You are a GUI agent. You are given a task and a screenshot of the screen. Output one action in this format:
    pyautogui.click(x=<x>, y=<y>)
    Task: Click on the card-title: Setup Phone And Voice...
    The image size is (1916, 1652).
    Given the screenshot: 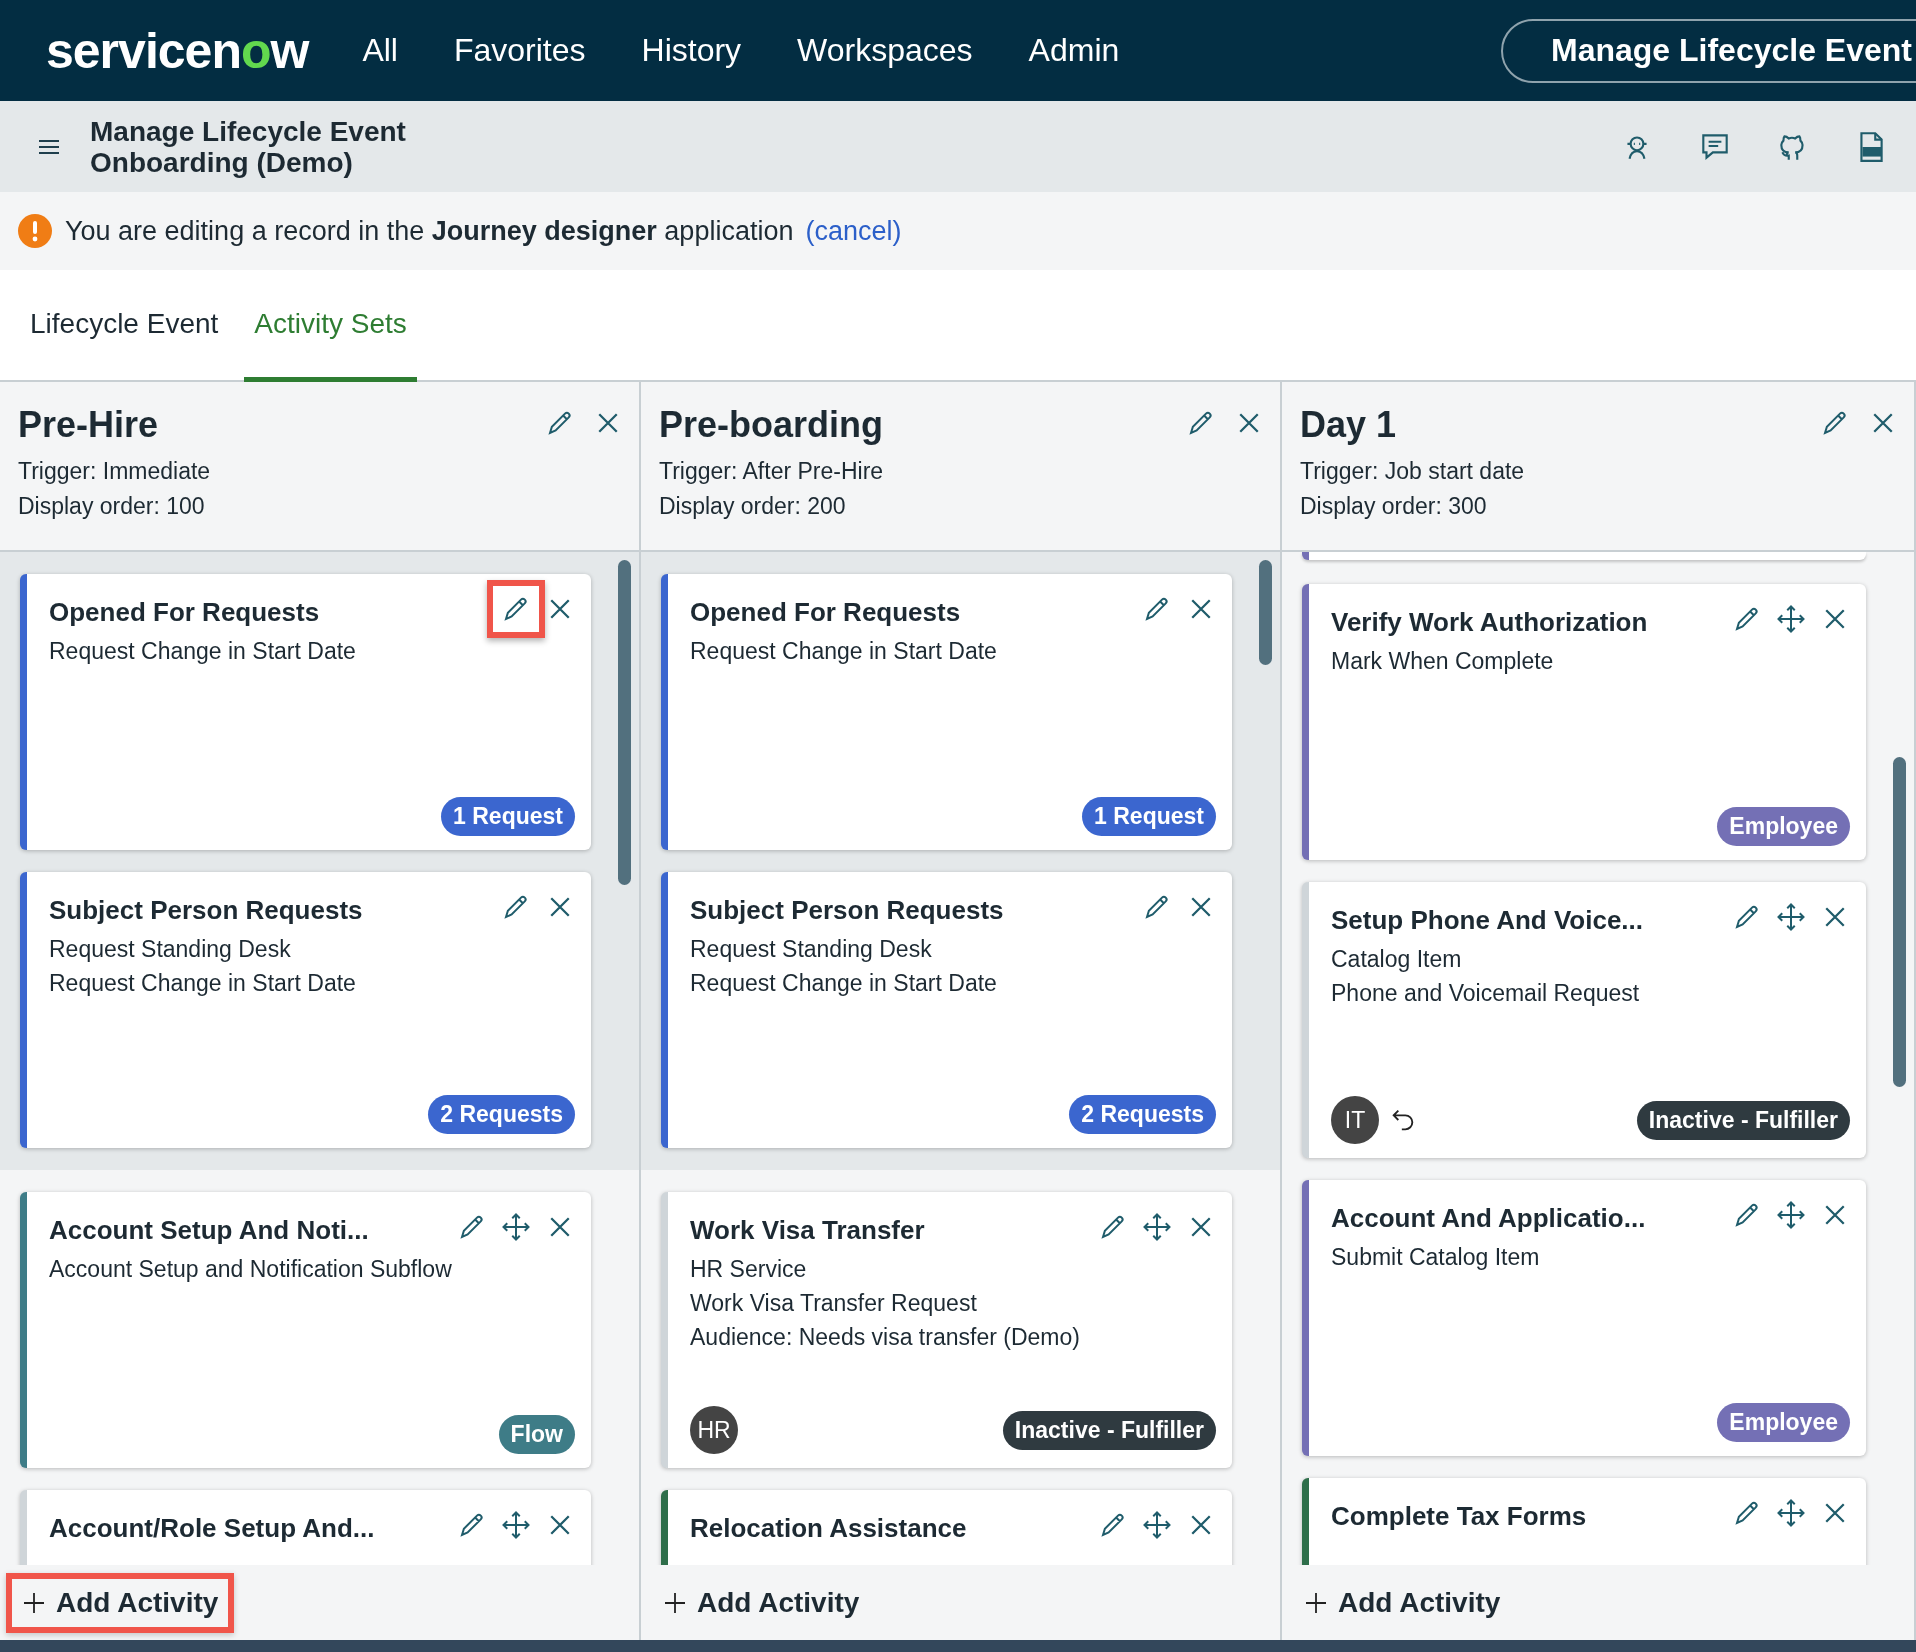 What is the action you would take?
    pyautogui.click(x=1488, y=920)
    